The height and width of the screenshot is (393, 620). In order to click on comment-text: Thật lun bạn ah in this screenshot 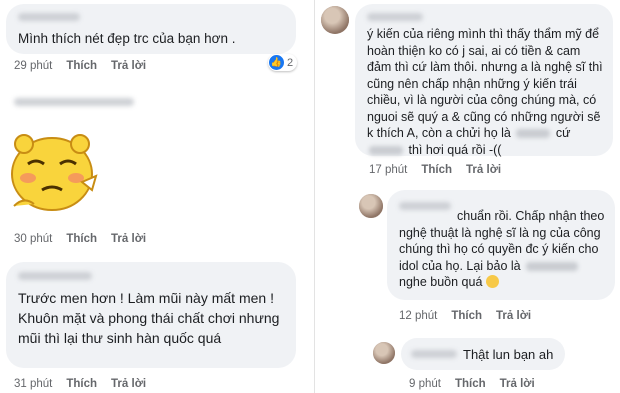, I will do `click(508, 354)`.